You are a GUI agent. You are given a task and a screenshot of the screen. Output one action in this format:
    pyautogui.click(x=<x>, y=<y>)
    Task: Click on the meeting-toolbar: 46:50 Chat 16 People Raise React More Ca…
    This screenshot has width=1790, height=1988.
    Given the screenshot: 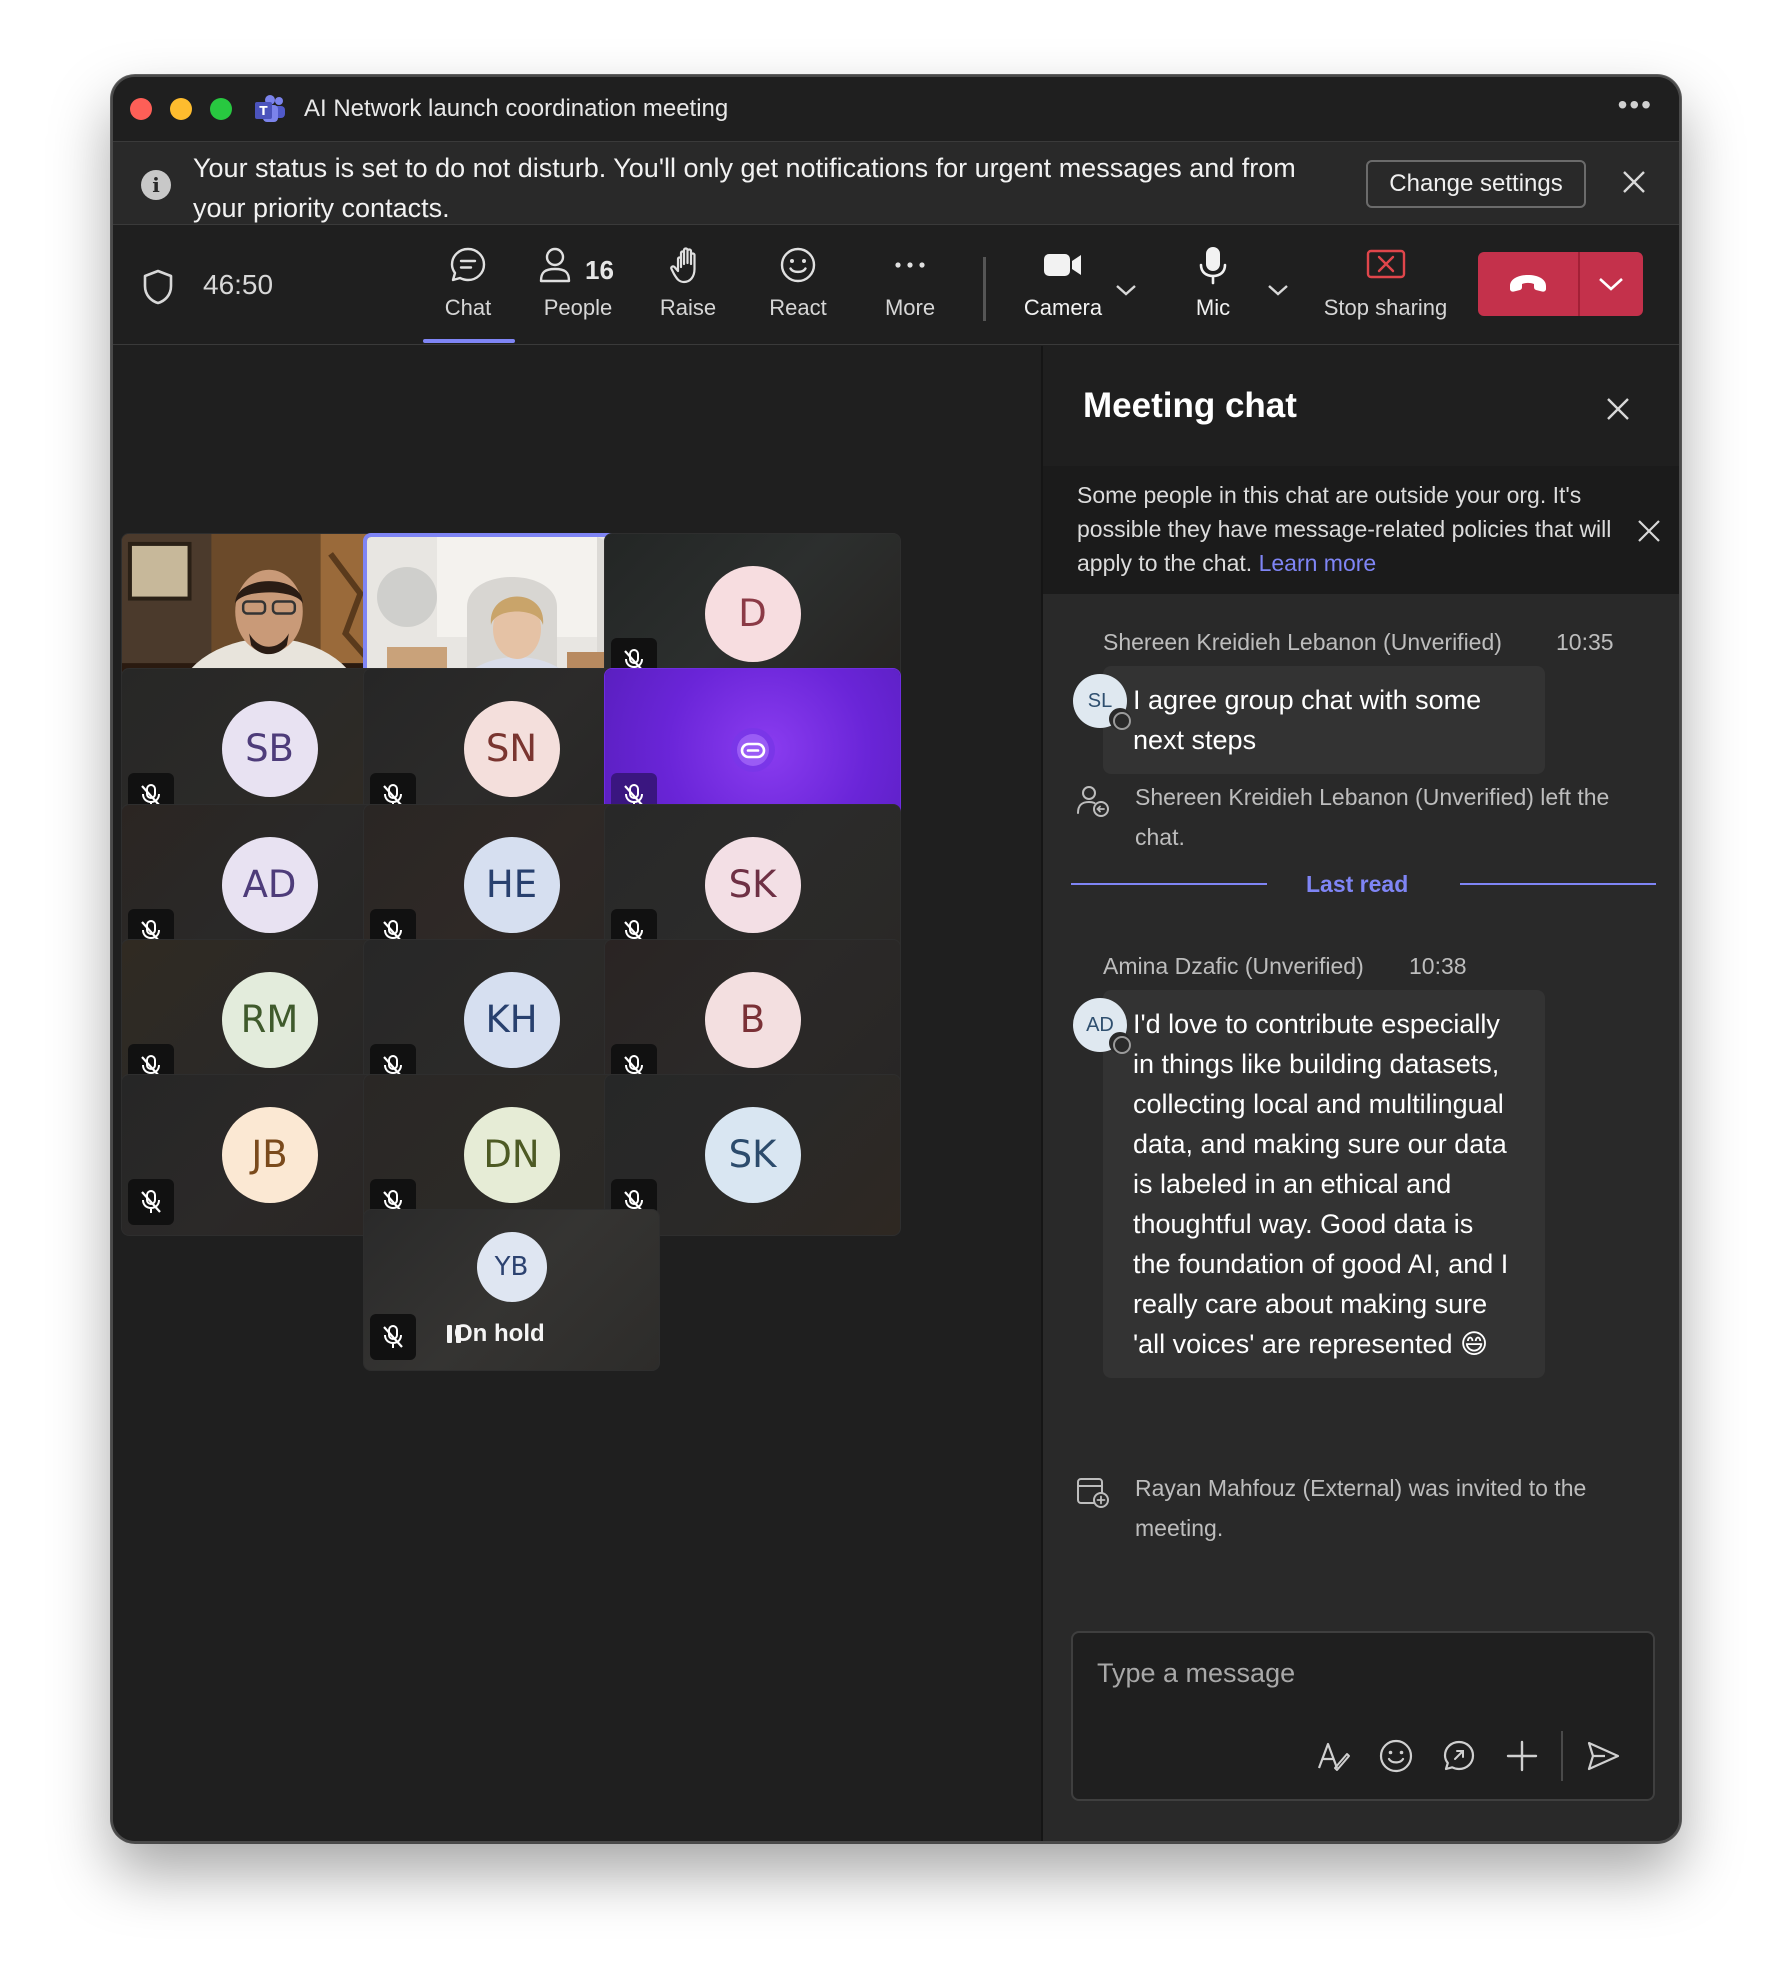 What is the action you would take?
    pyautogui.click(x=896, y=285)
    